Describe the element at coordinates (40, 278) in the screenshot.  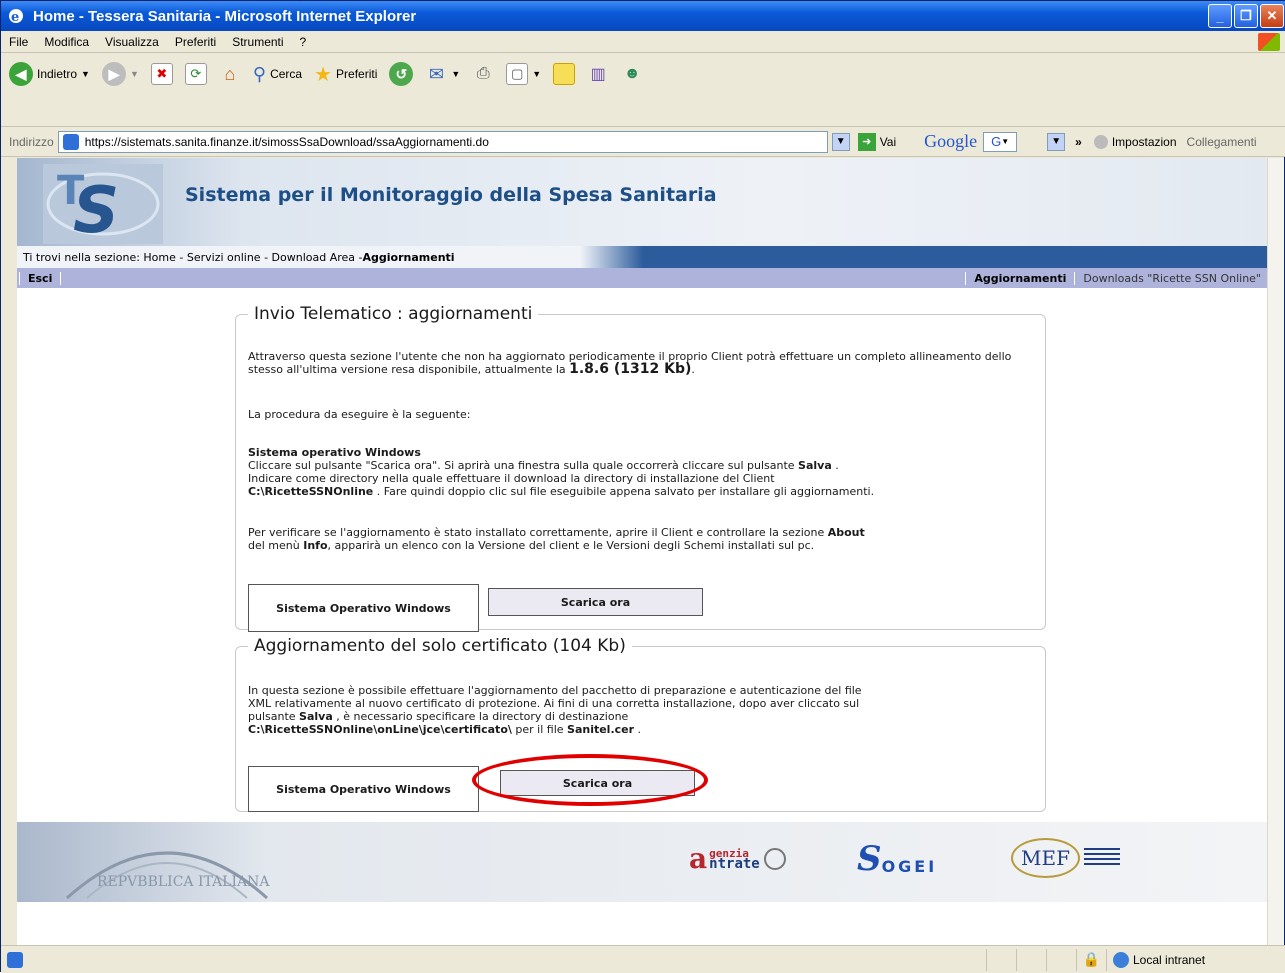
I see `exit-link: Esci` at that location.